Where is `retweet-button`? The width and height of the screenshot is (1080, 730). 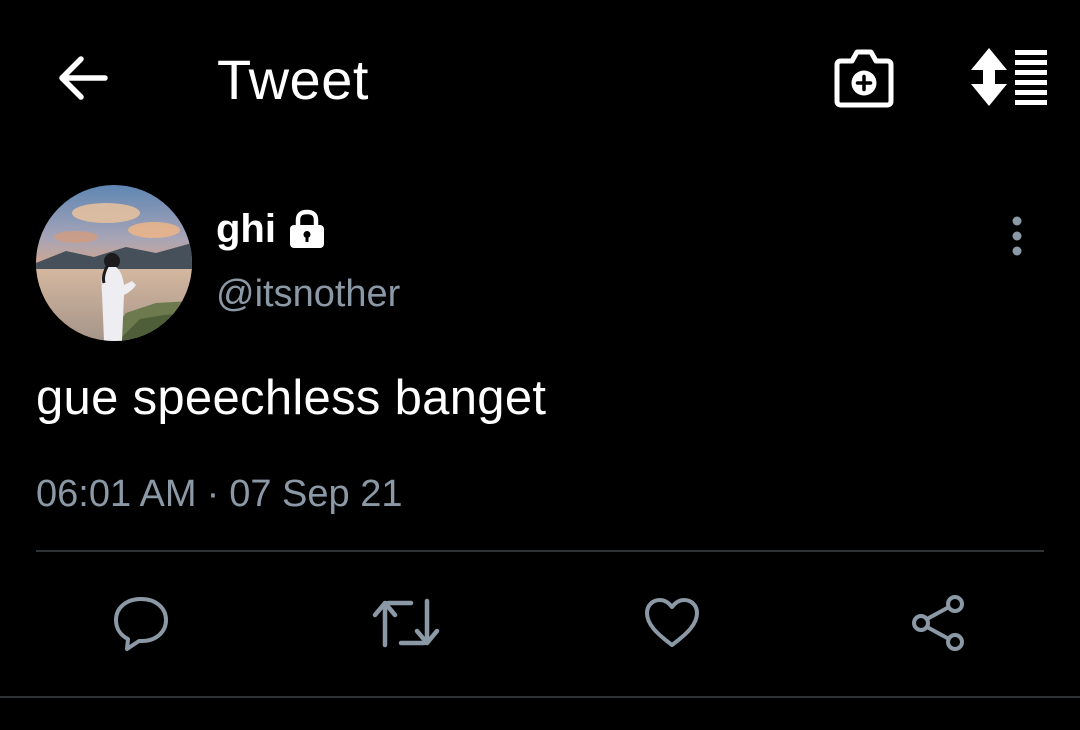 retweet-button is located at coordinates (406, 623).